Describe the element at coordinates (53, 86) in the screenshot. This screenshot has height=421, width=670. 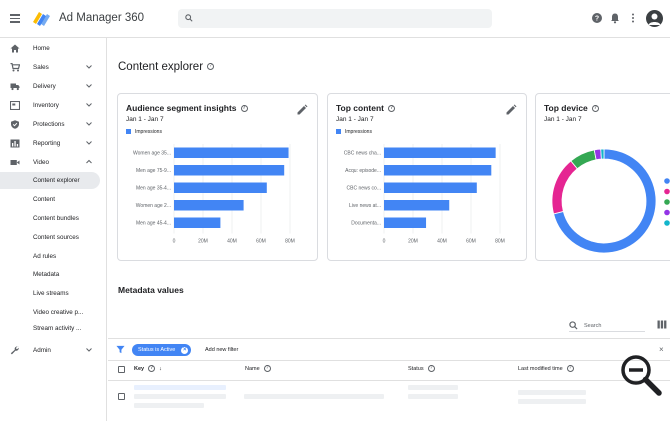
I see `sidebar-item-delivery: Delivery` at that location.